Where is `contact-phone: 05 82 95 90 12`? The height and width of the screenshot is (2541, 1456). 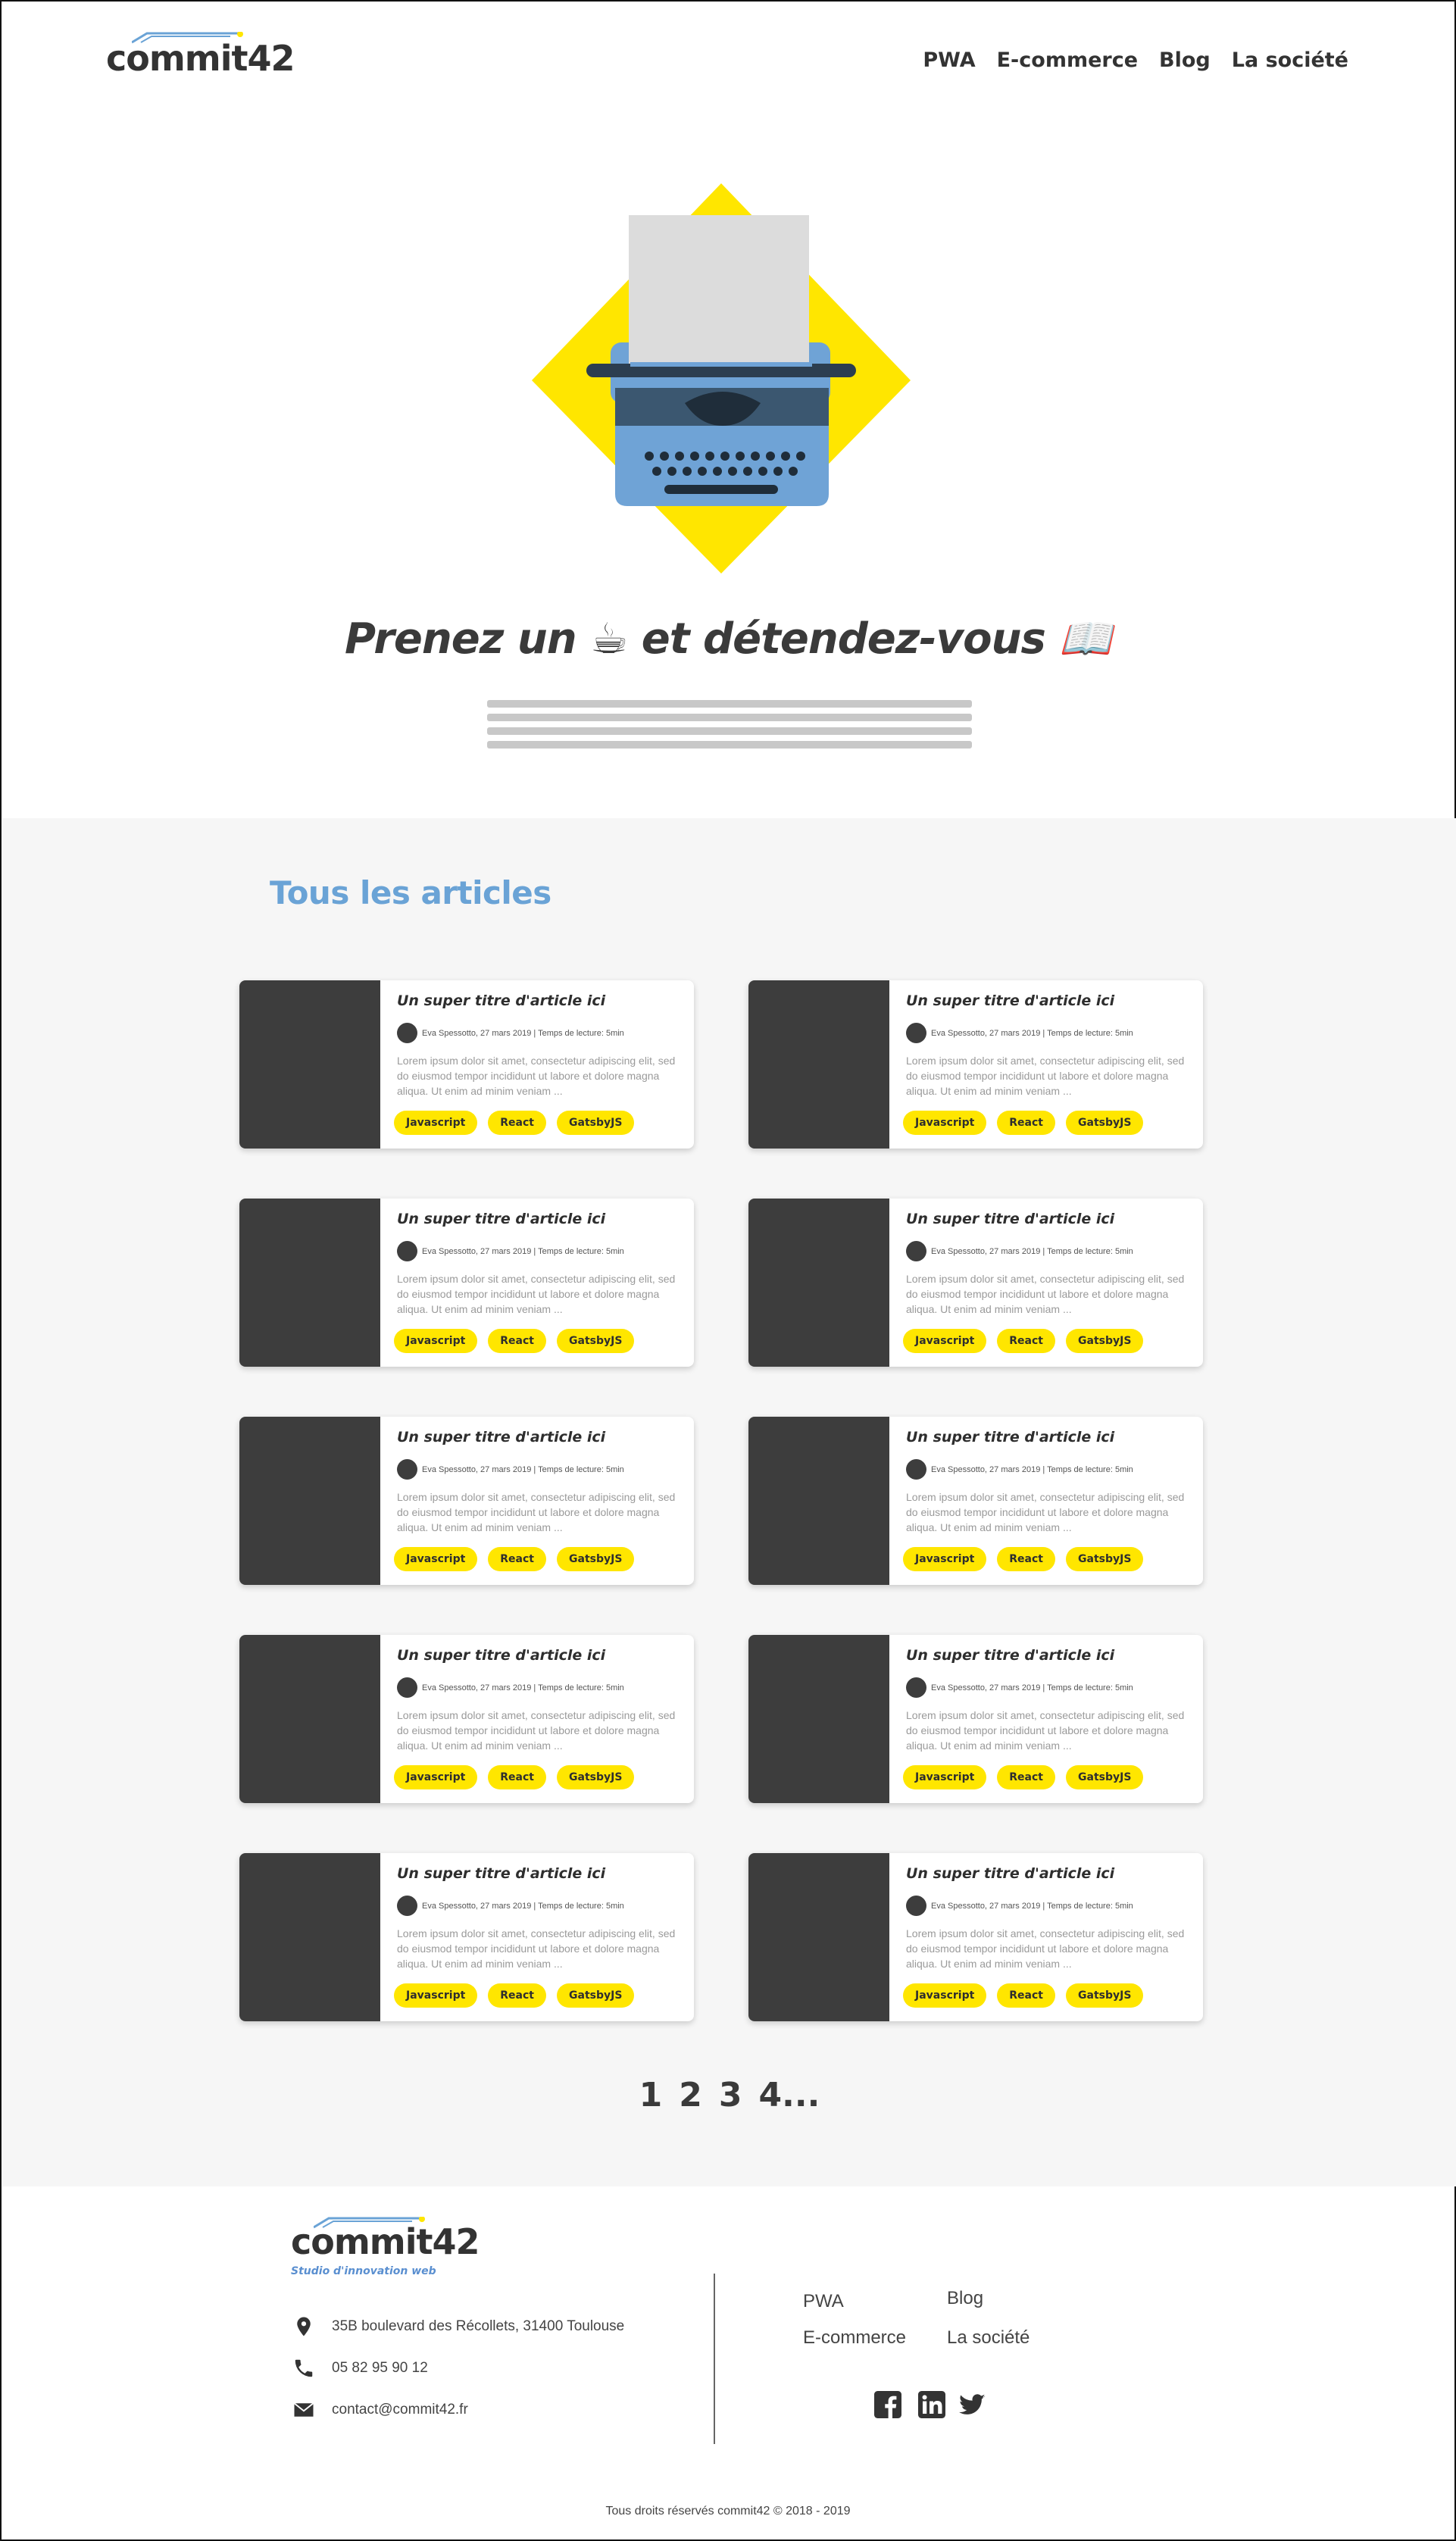 contact-phone: 05 82 95 90 12 is located at coordinates (360, 2368).